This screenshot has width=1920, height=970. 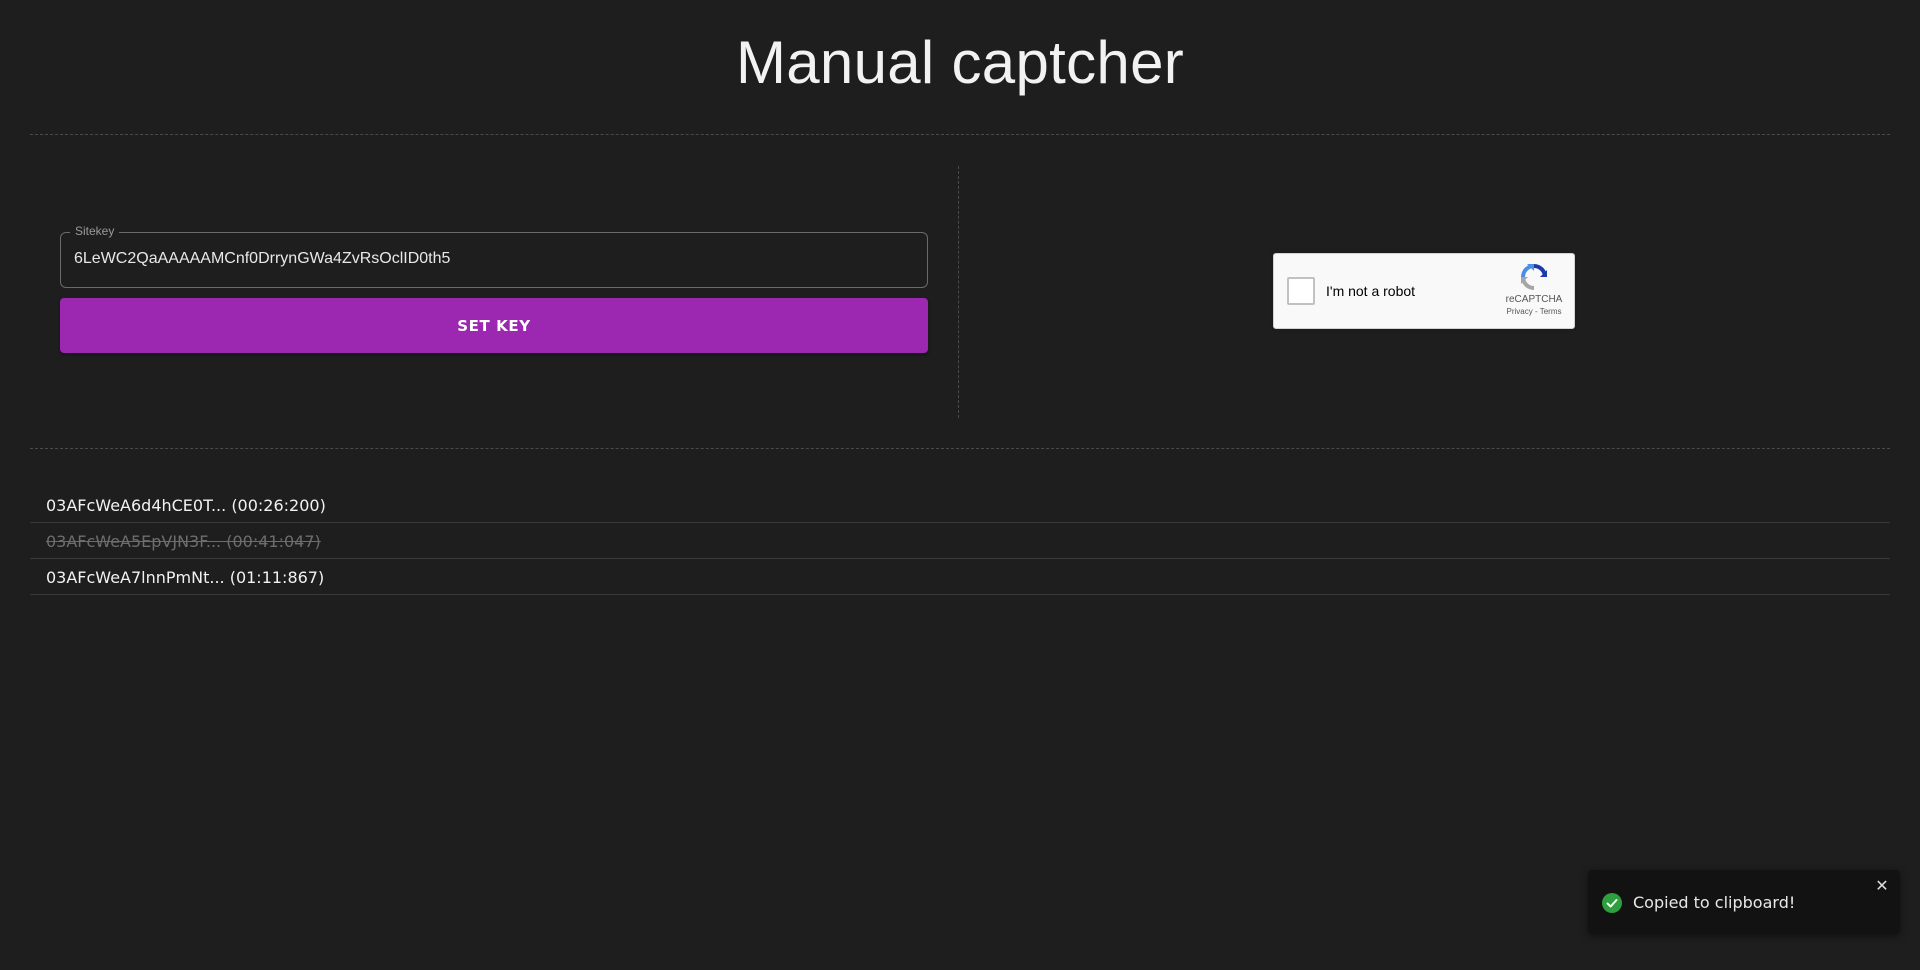 What do you see at coordinates (494, 325) in the screenshot?
I see `set-key-button: SET KEY` at bounding box center [494, 325].